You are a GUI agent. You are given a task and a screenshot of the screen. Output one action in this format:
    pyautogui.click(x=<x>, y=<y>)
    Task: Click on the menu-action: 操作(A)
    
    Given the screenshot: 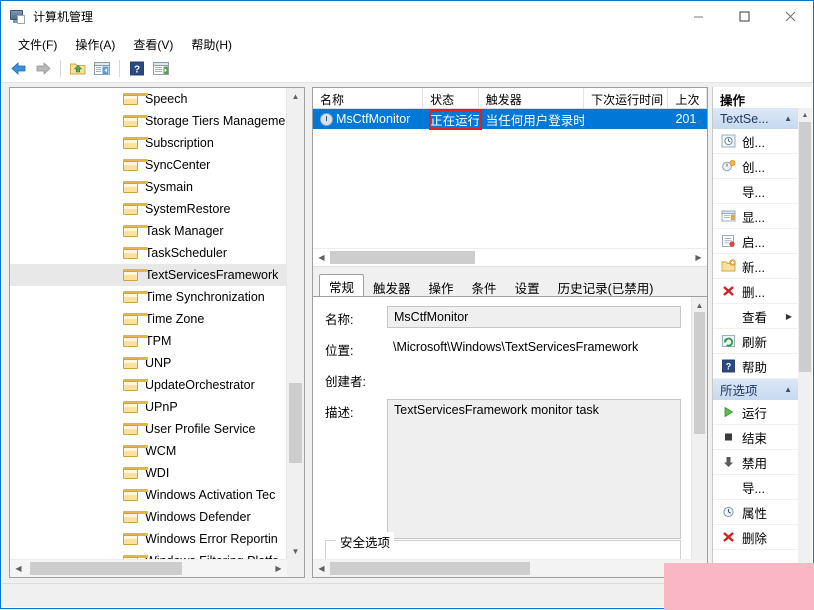 What is the action you would take?
    pyautogui.click(x=95, y=44)
    